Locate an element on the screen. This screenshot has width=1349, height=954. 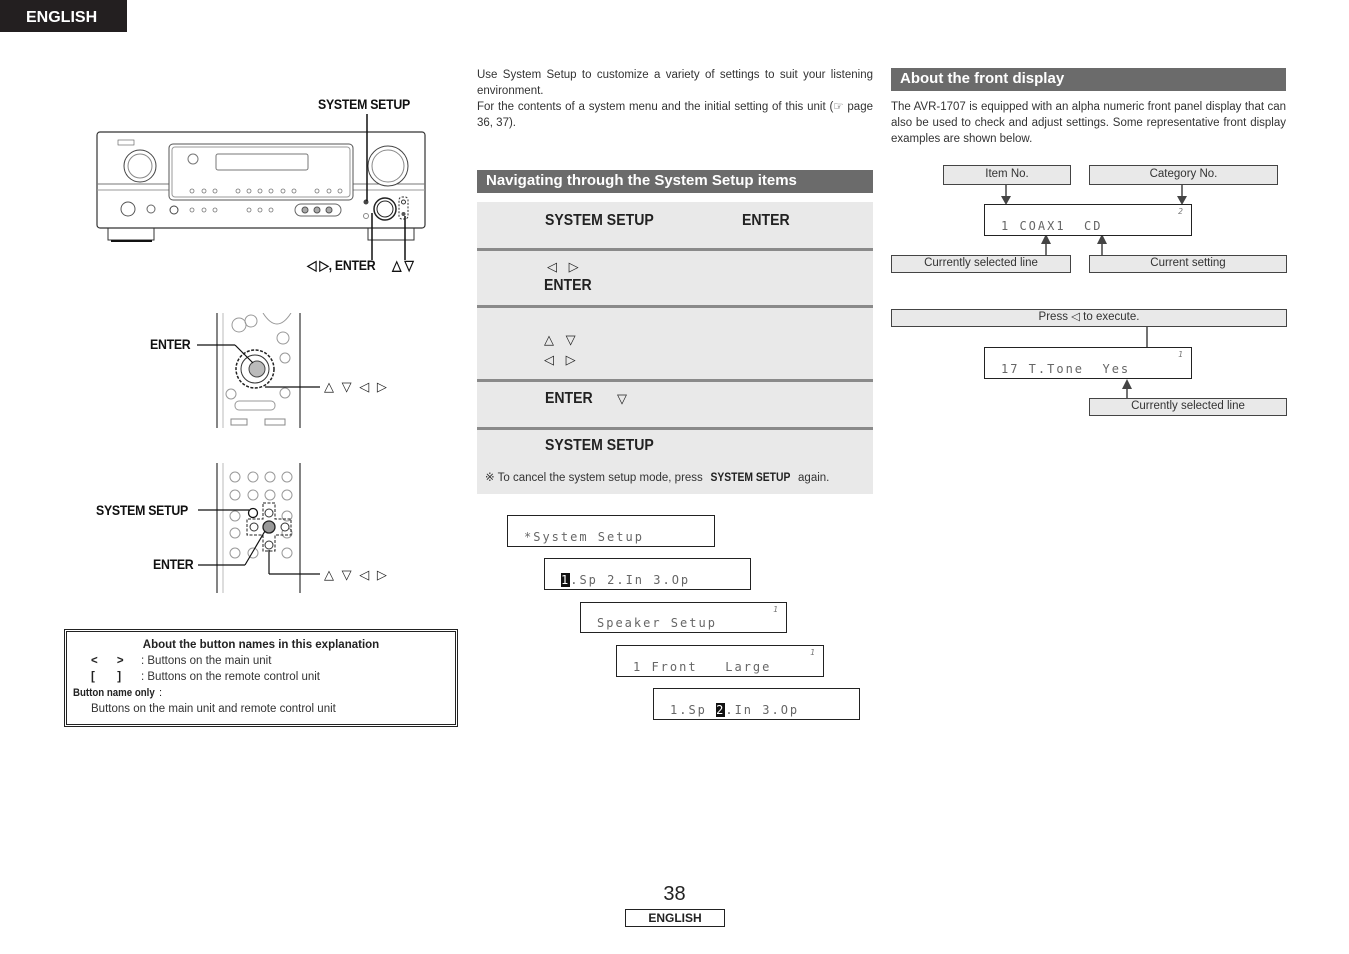
cancel-note-suffix: again. is located at coordinates (812, 478).